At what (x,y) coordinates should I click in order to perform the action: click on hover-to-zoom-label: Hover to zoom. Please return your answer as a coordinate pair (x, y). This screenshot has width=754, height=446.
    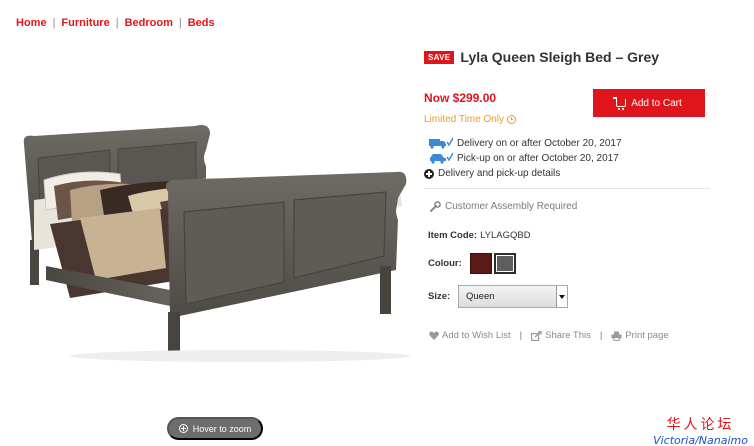
    Looking at the image, I should click on (222, 428).